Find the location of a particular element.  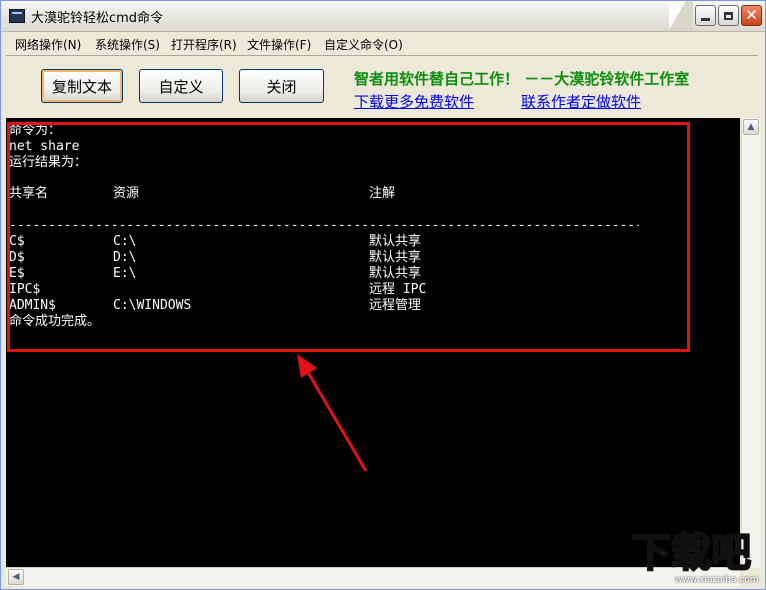

title-bar: 大漠驼铃轻松cmd命令 ✕ is located at coordinates (383, 16).